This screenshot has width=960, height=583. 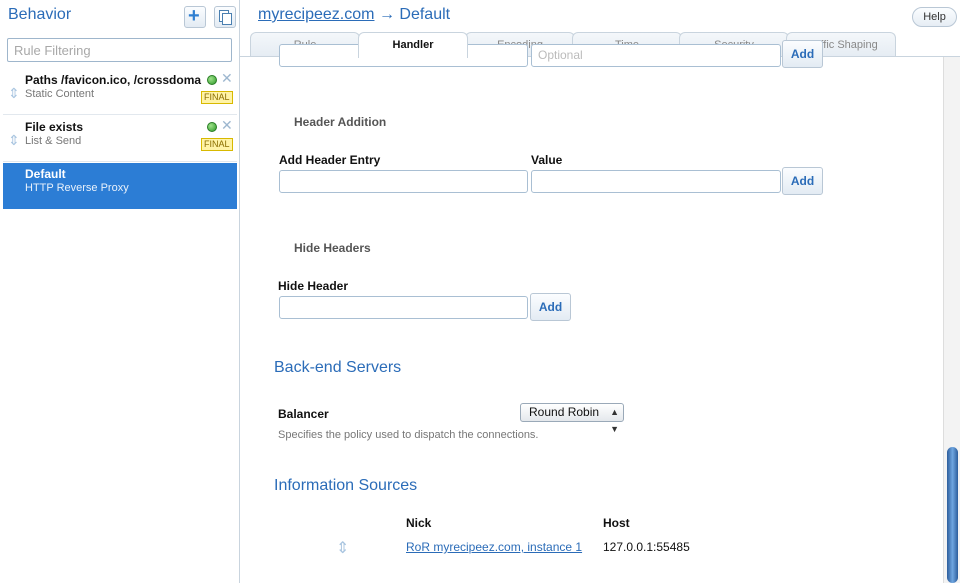 What do you see at coordinates (413, 45) in the screenshot?
I see `tab-handler: Handler` at bounding box center [413, 45].